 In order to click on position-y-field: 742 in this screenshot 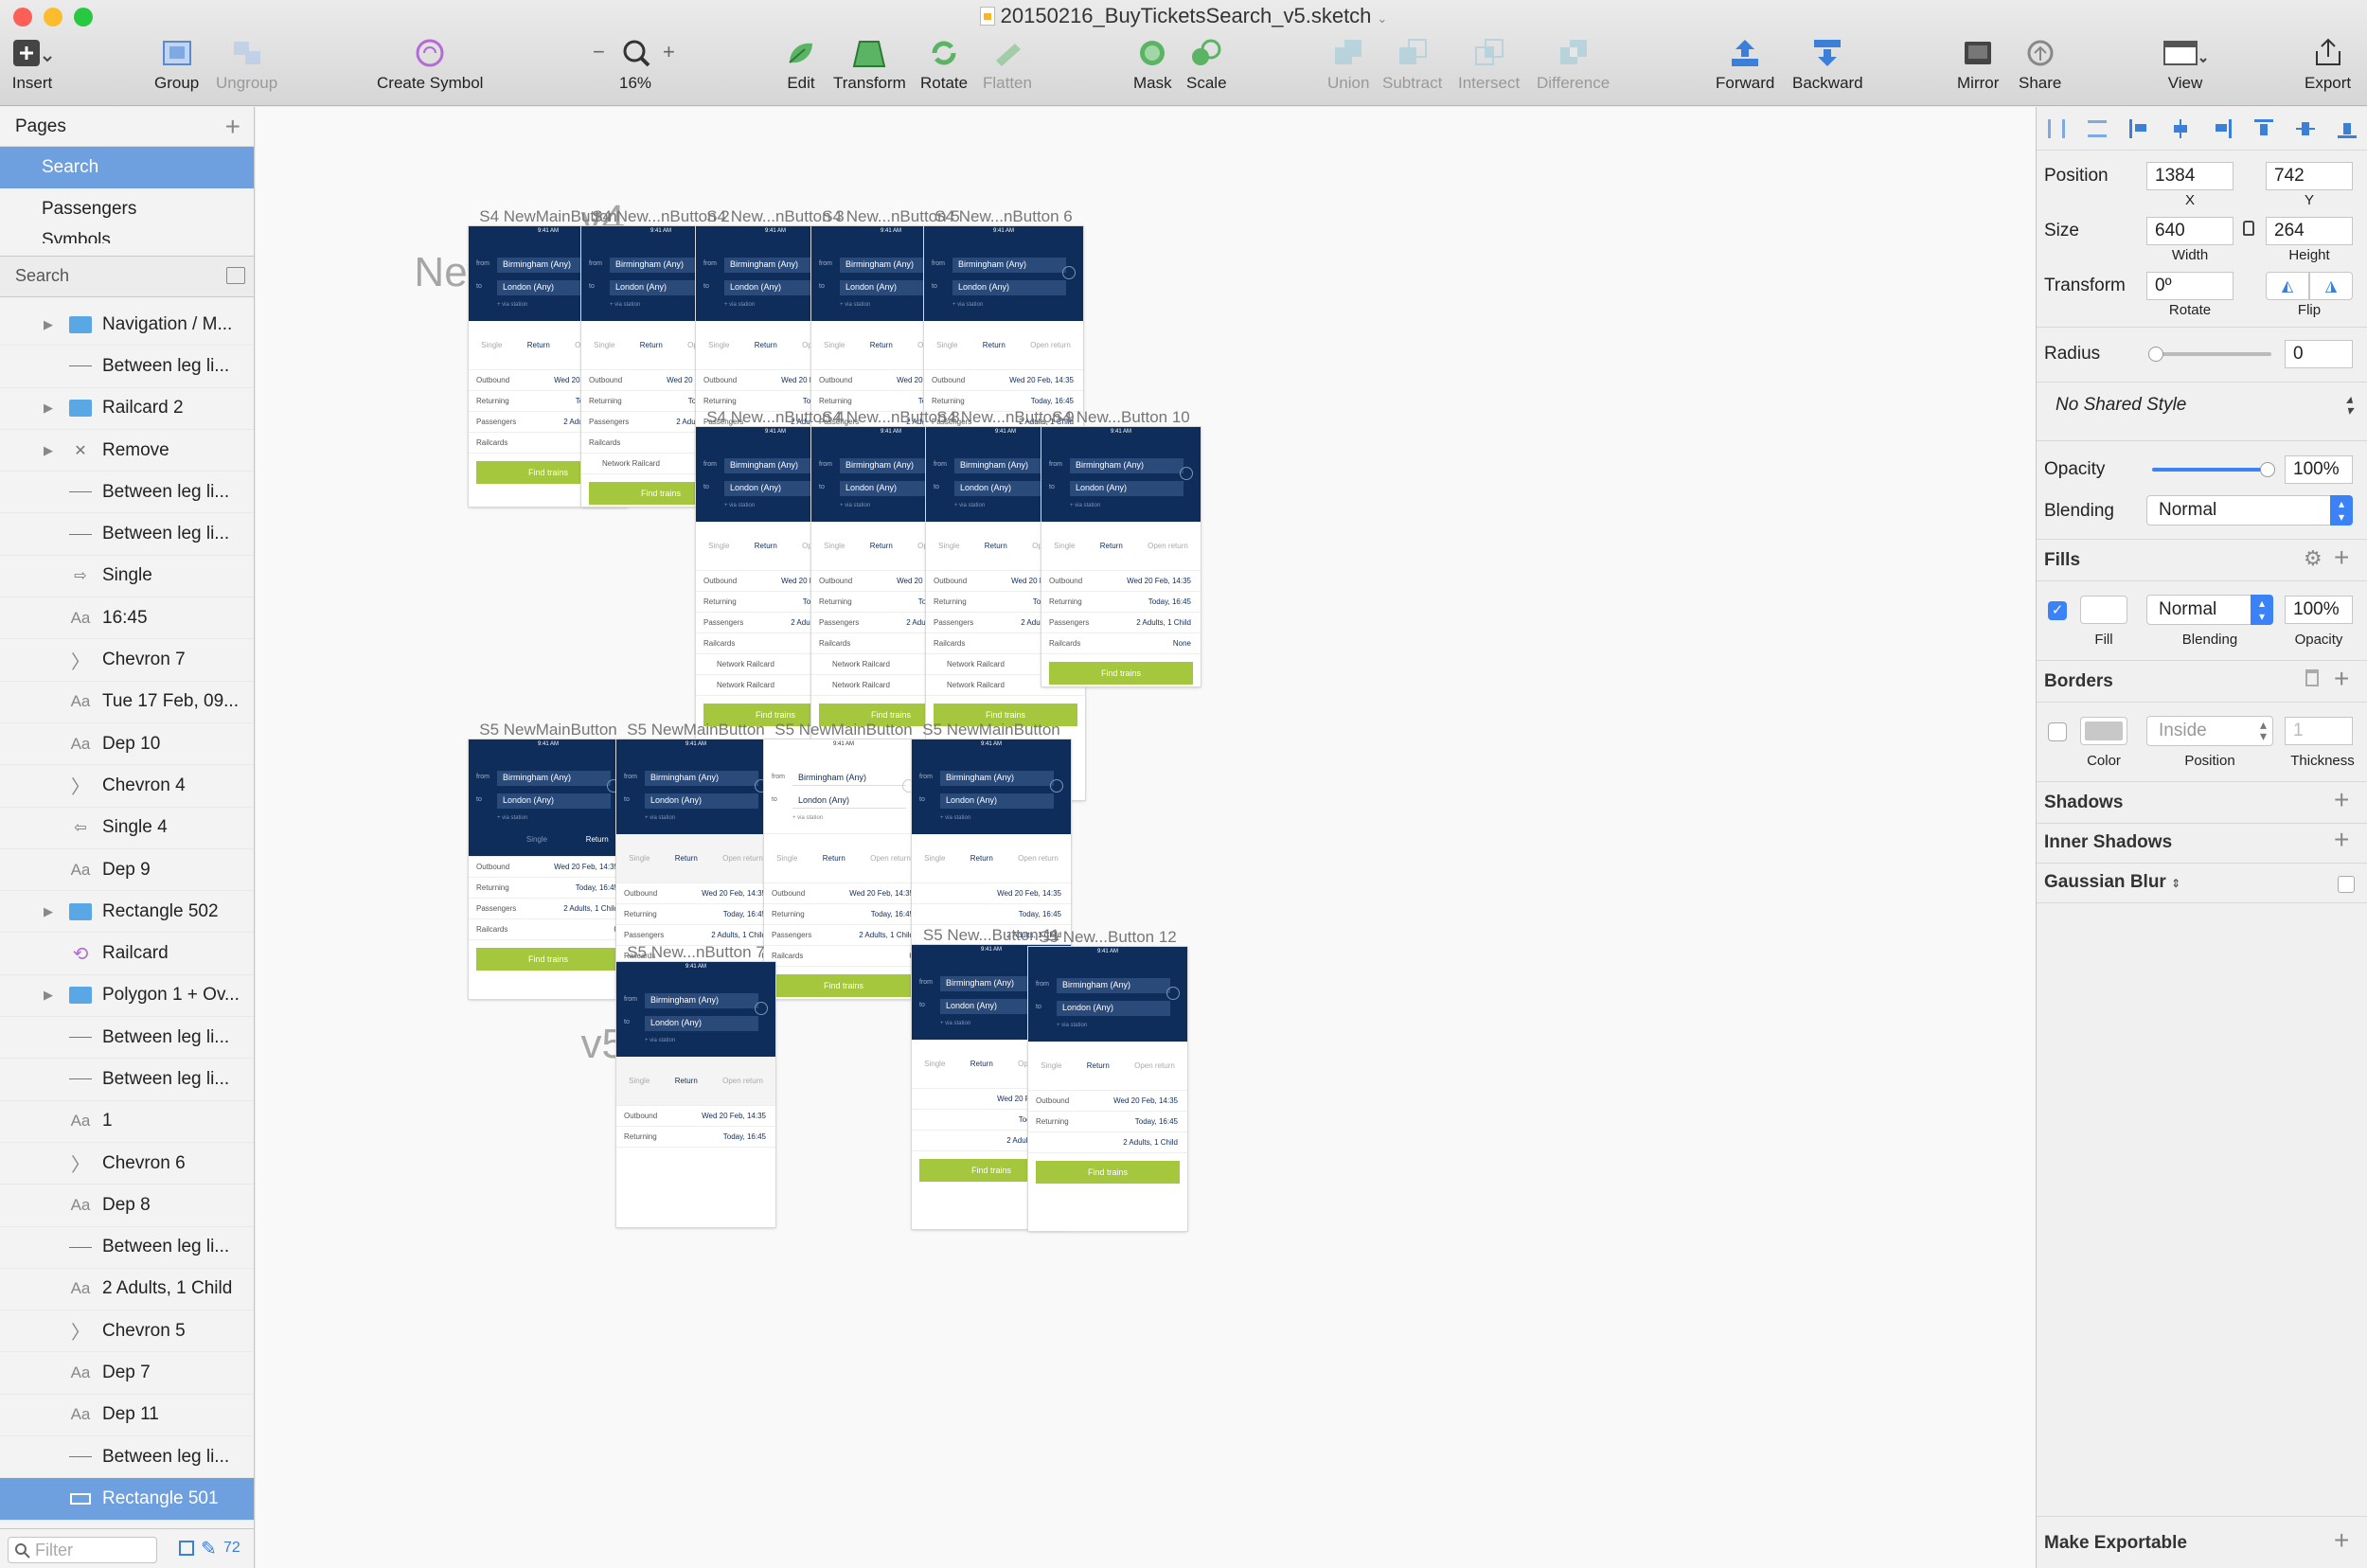, I will do `click(2309, 176)`.